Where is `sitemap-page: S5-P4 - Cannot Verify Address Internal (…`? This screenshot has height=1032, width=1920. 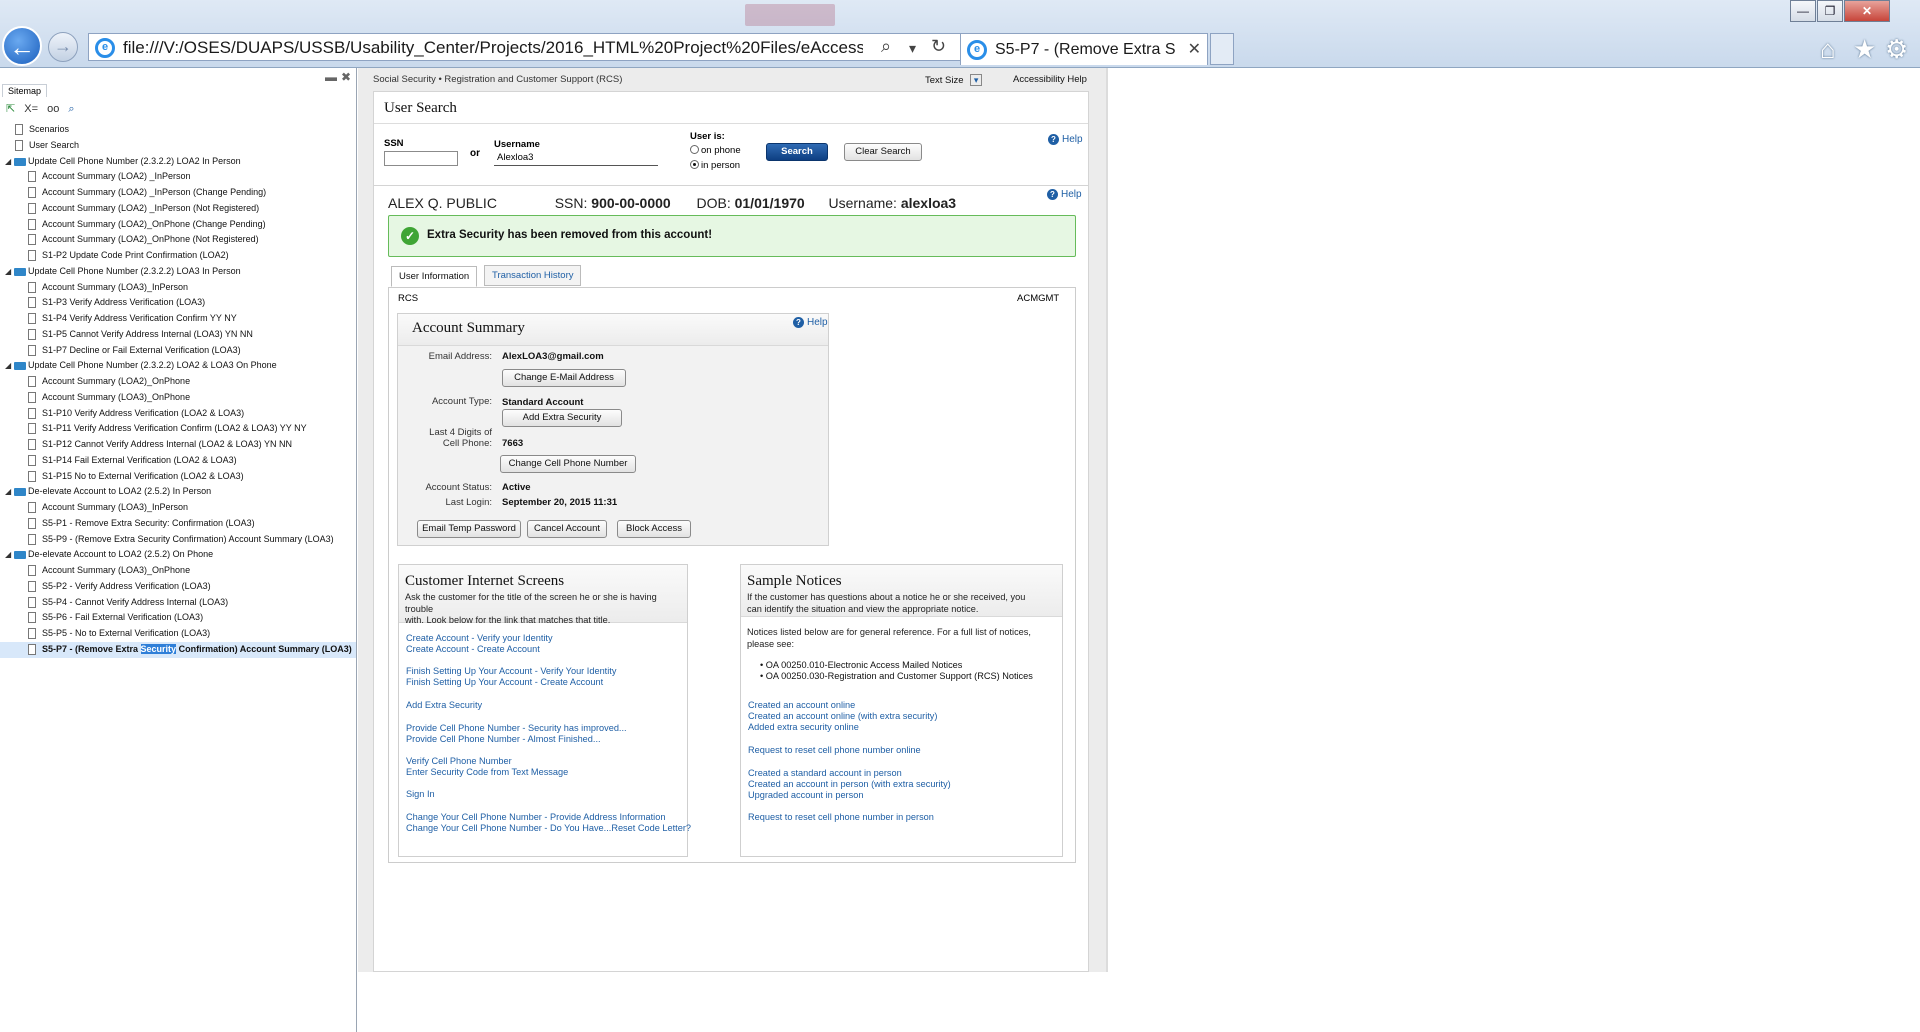
sitemap-page: S5-P4 - Cannot Verify Address Internal (… is located at coordinates (178, 603).